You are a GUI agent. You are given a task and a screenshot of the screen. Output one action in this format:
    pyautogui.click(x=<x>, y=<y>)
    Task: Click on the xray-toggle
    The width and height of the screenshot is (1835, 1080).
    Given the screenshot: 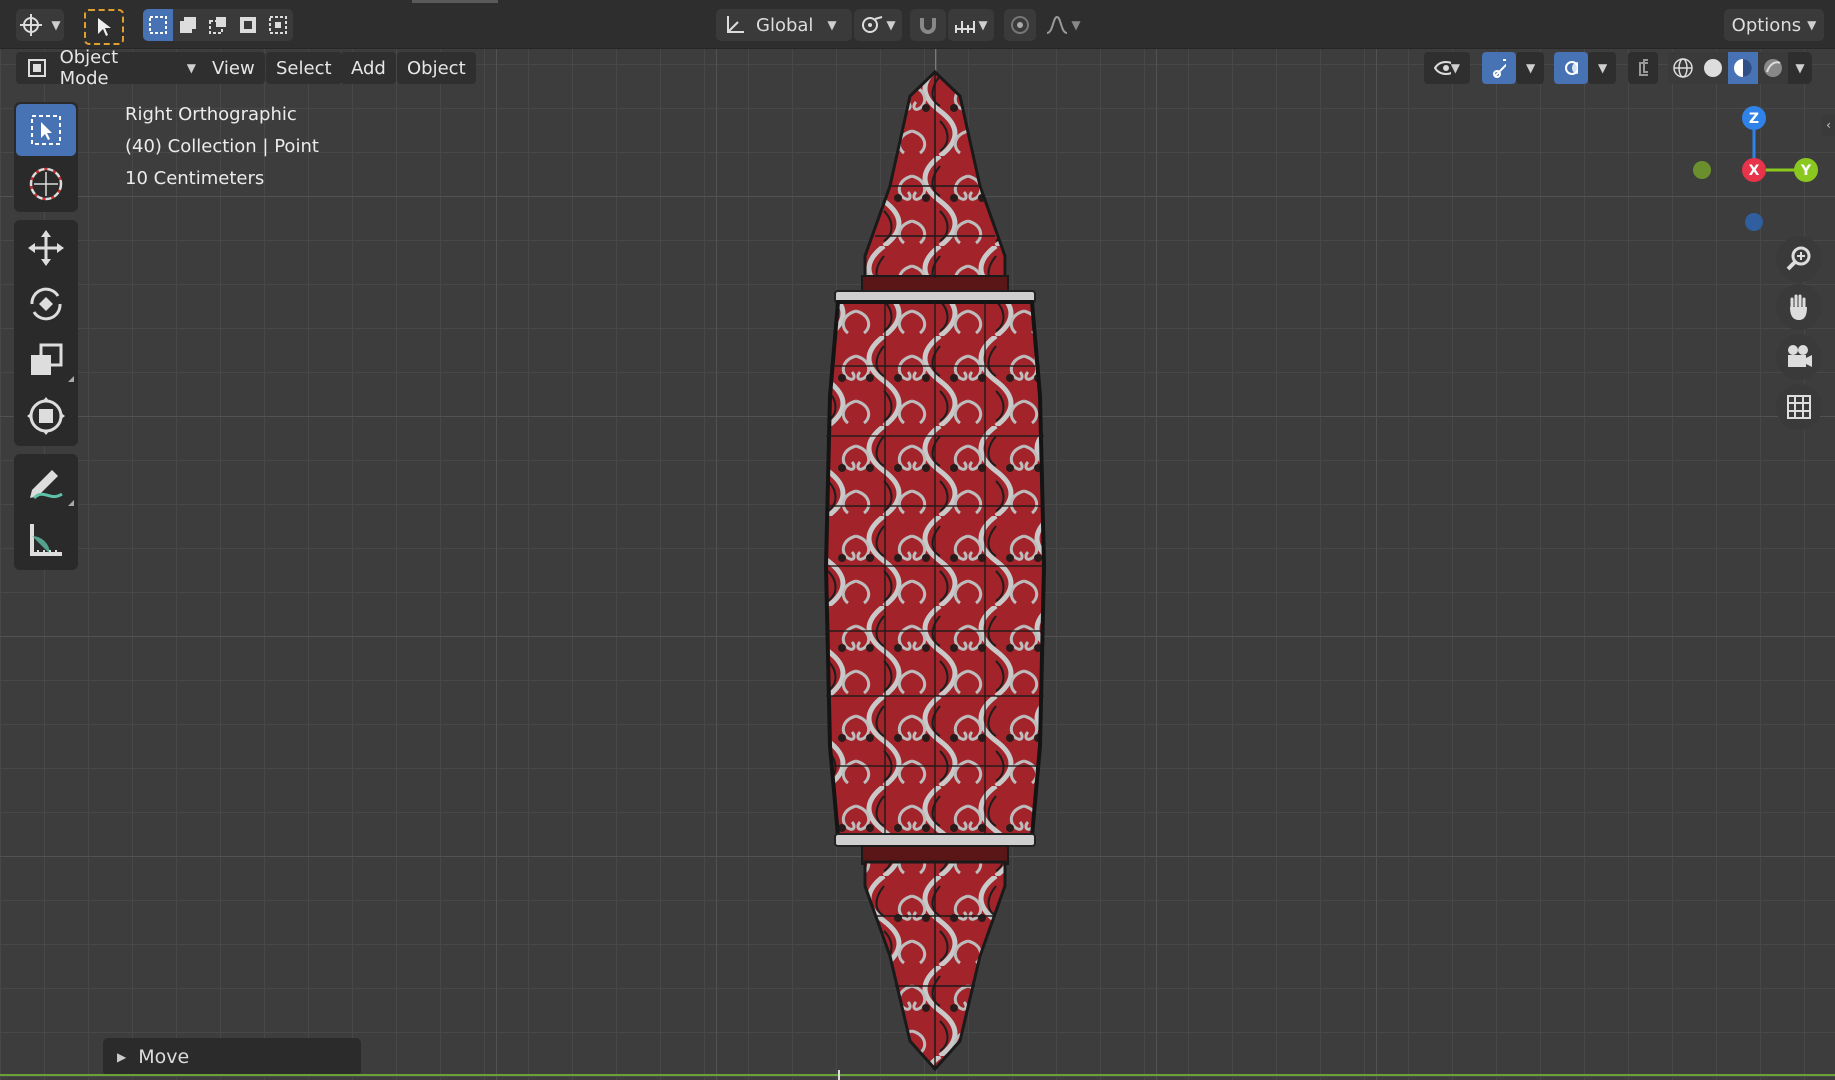 What is the action you would take?
    pyautogui.click(x=1643, y=68)
    